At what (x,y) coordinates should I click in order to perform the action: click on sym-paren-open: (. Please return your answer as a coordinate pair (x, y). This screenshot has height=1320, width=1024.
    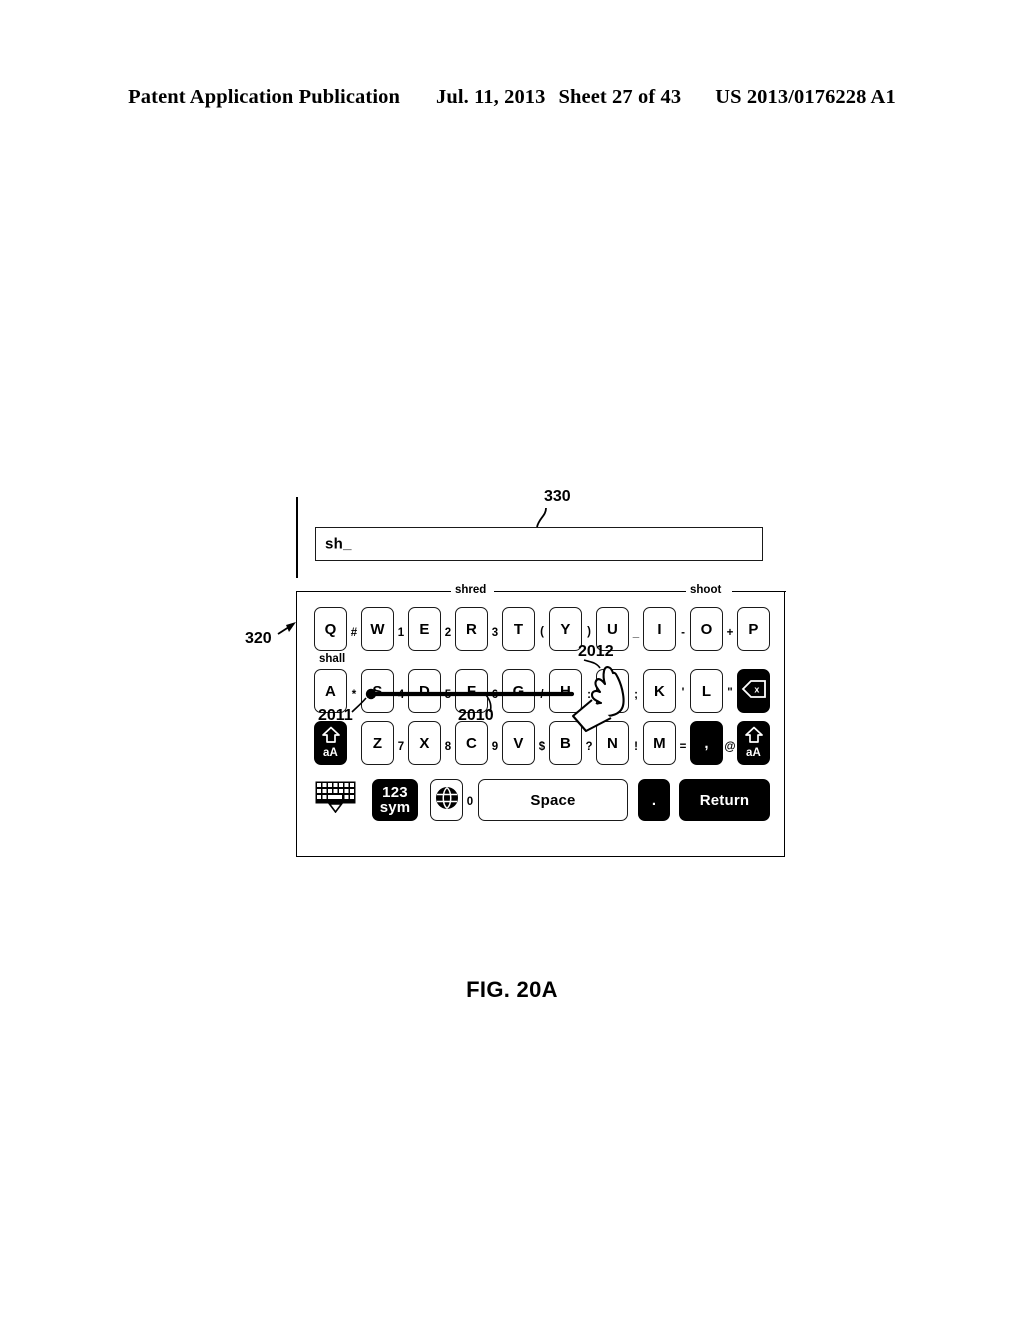
    Looking at the image, I should click on (542, 632).